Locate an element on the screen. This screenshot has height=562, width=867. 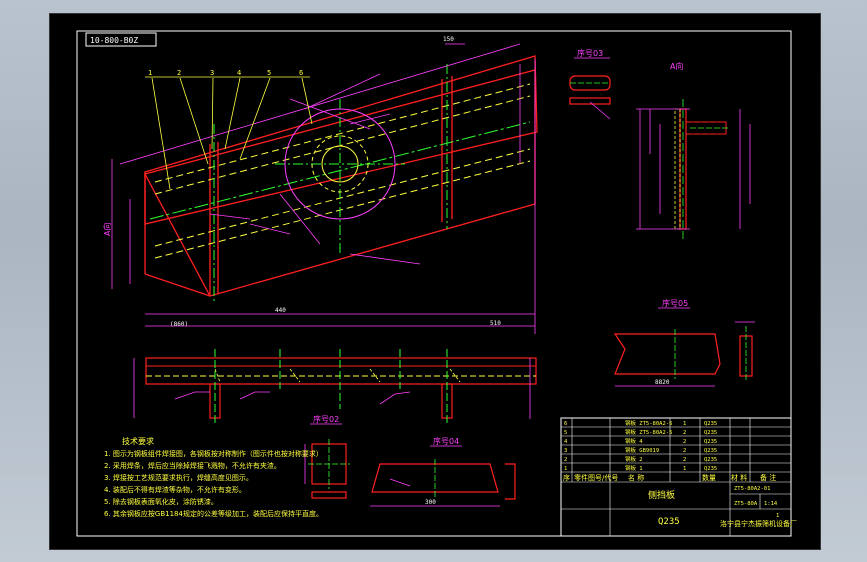
note-2: 2. 采用焊条，焊后应当除掉焊接飞溅物，不允许有夹渣。 is located at coordinates (192, 465).